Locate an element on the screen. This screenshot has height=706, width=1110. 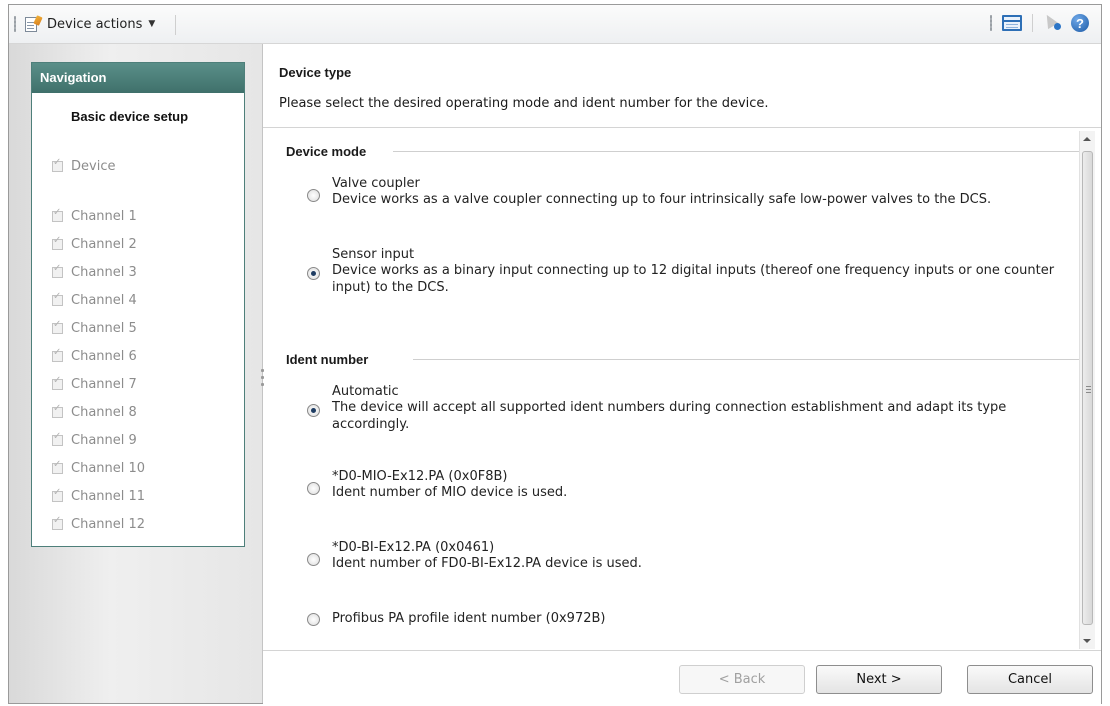
nav-item-label: Channel 4 is located at coordinates (104, 300).